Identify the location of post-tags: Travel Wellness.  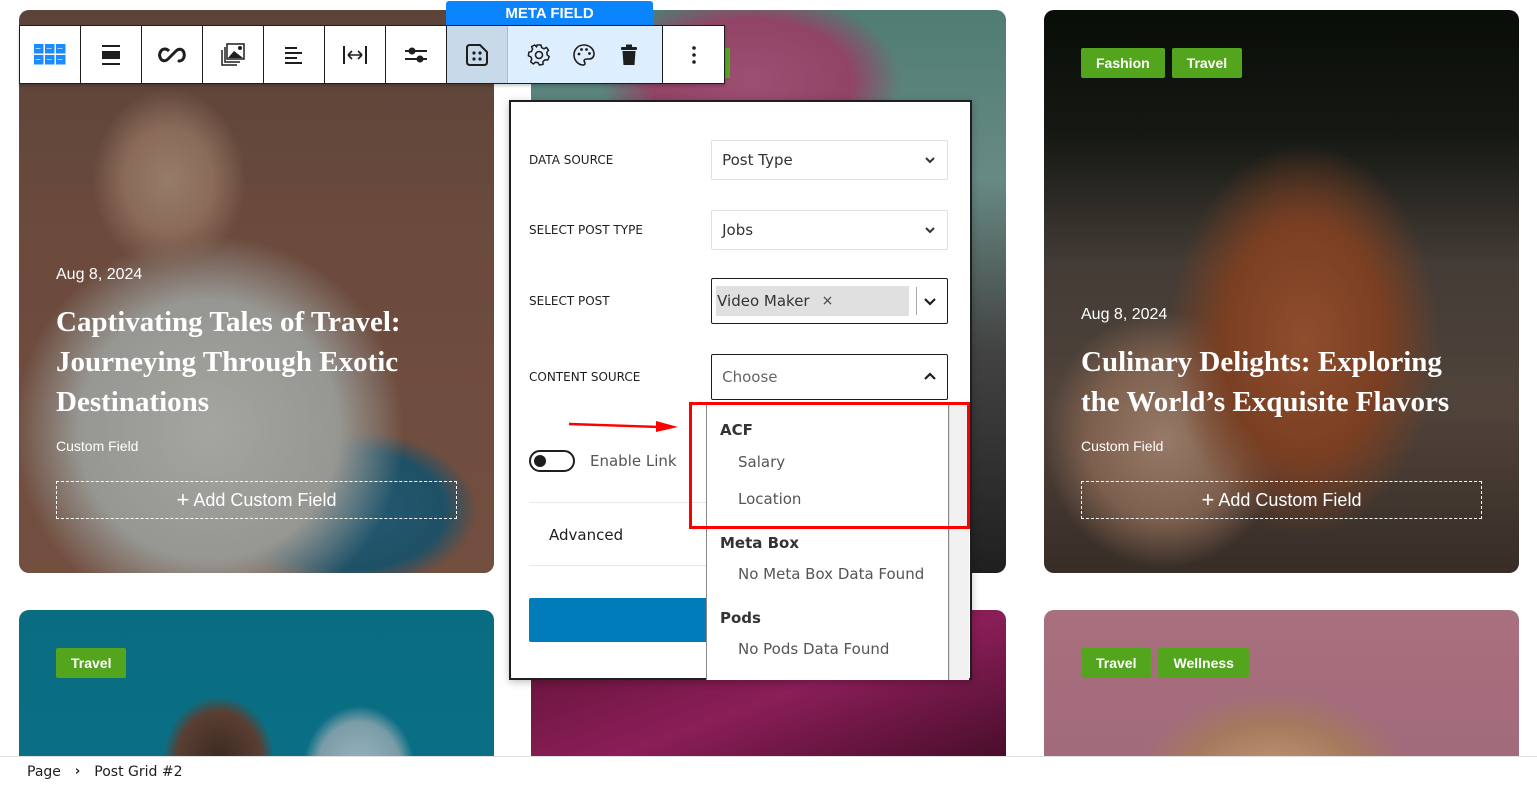
(1165, 663).